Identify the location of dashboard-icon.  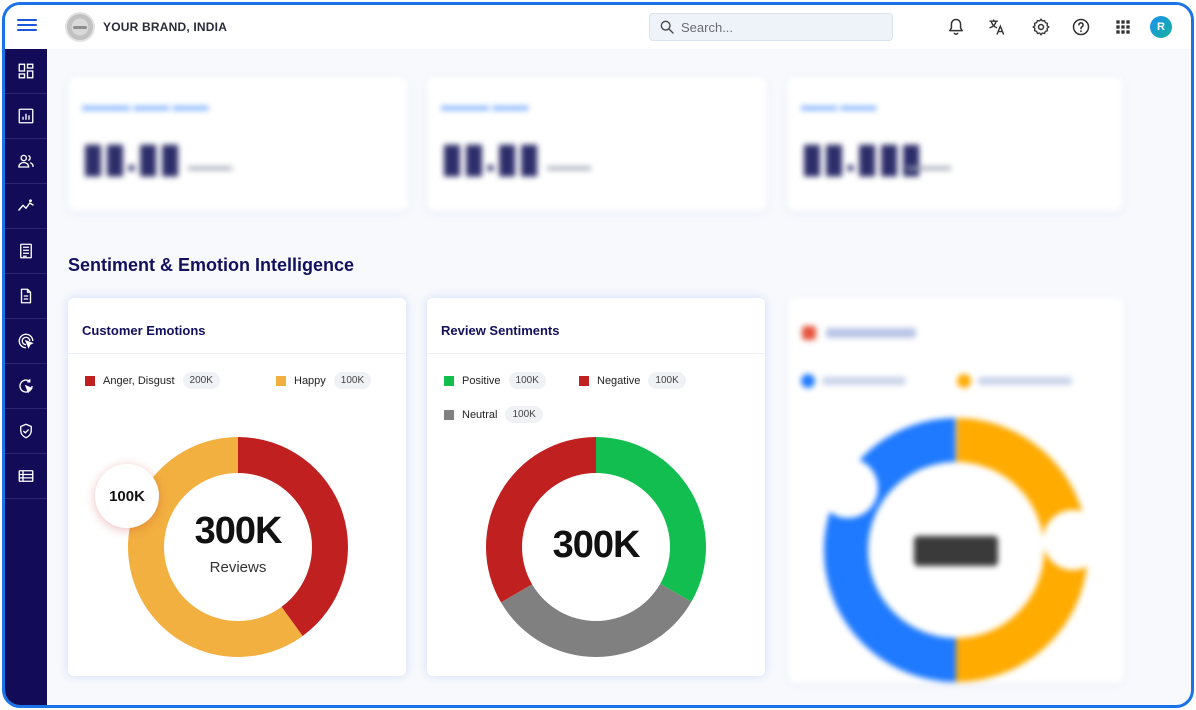
(26, 71).